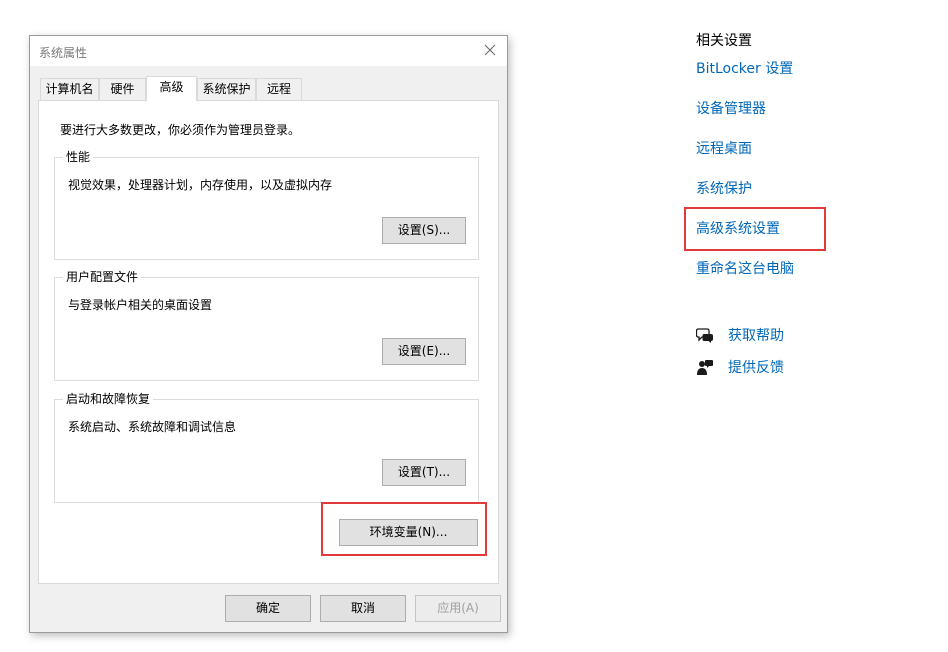 This screenshot has height=652, width=948. Describe the element at coordinates (108, 399) in the screenshot. I see `startup-recovery-legend: 启动和故障恢复` at that location.